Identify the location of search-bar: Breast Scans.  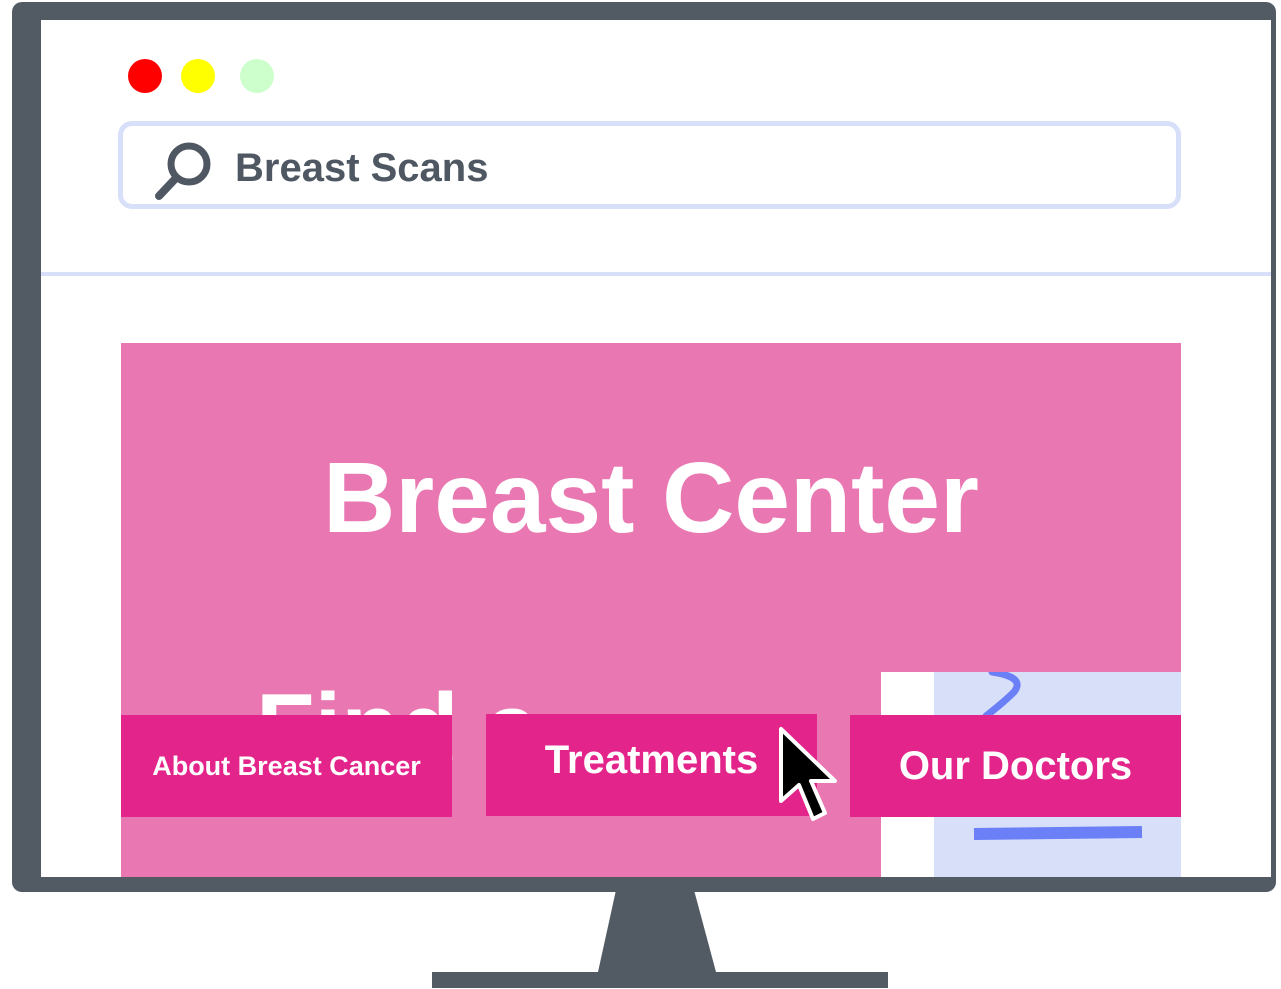
(649, 165).